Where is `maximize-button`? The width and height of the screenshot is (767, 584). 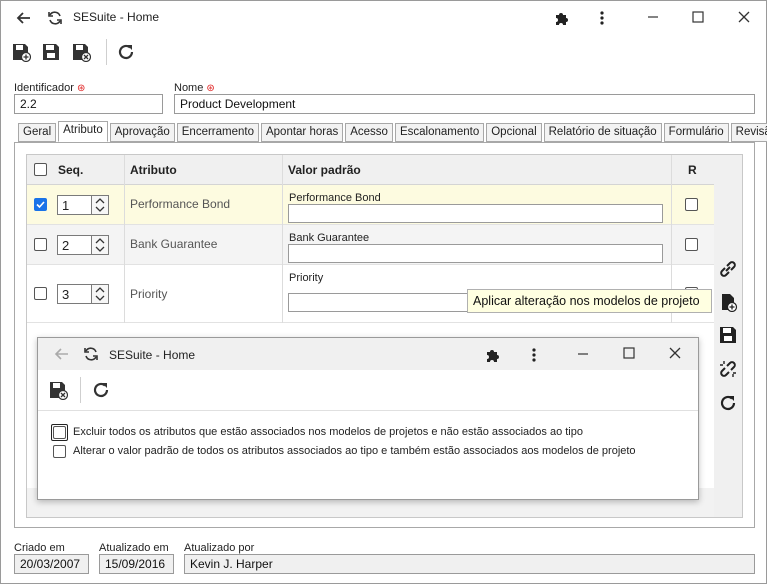
maximize-button is located at coordinates (698, 17).